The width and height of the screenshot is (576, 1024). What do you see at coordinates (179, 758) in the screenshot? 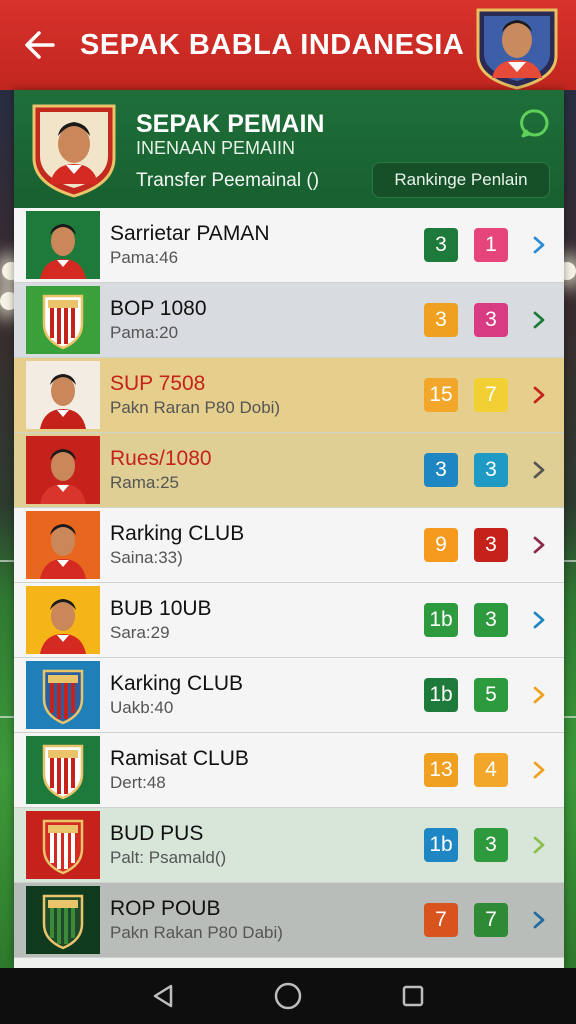
I see `row-name: Ramisat CLUB` at bounding box center [179, 758].